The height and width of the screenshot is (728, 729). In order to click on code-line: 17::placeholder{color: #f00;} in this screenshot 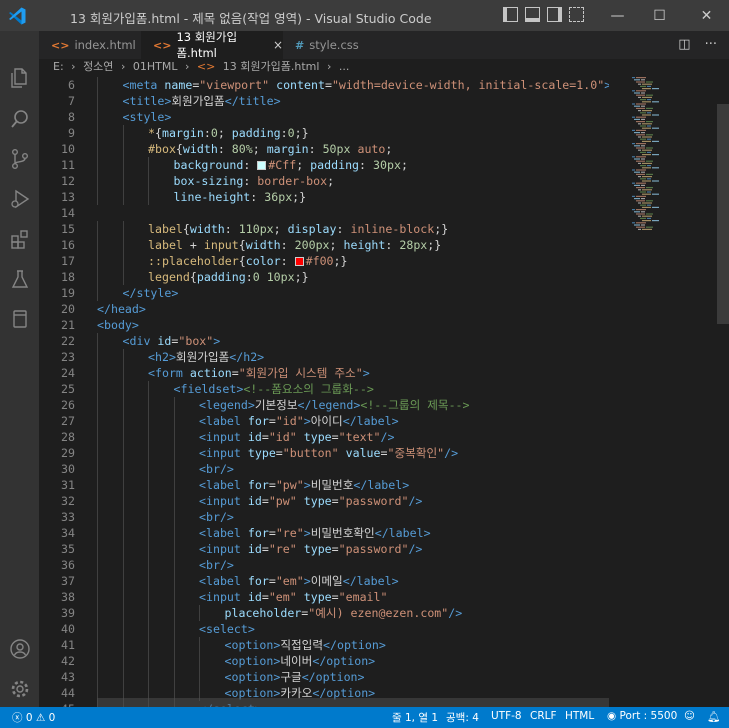, I will do `click(324, 261)`.